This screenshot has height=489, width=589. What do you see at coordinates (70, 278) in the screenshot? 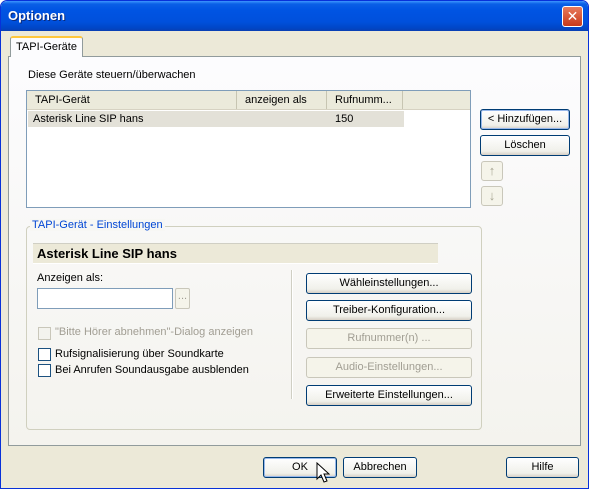
I see `display-as-label: Anzeigen als:` at bounding box center [70, 278].